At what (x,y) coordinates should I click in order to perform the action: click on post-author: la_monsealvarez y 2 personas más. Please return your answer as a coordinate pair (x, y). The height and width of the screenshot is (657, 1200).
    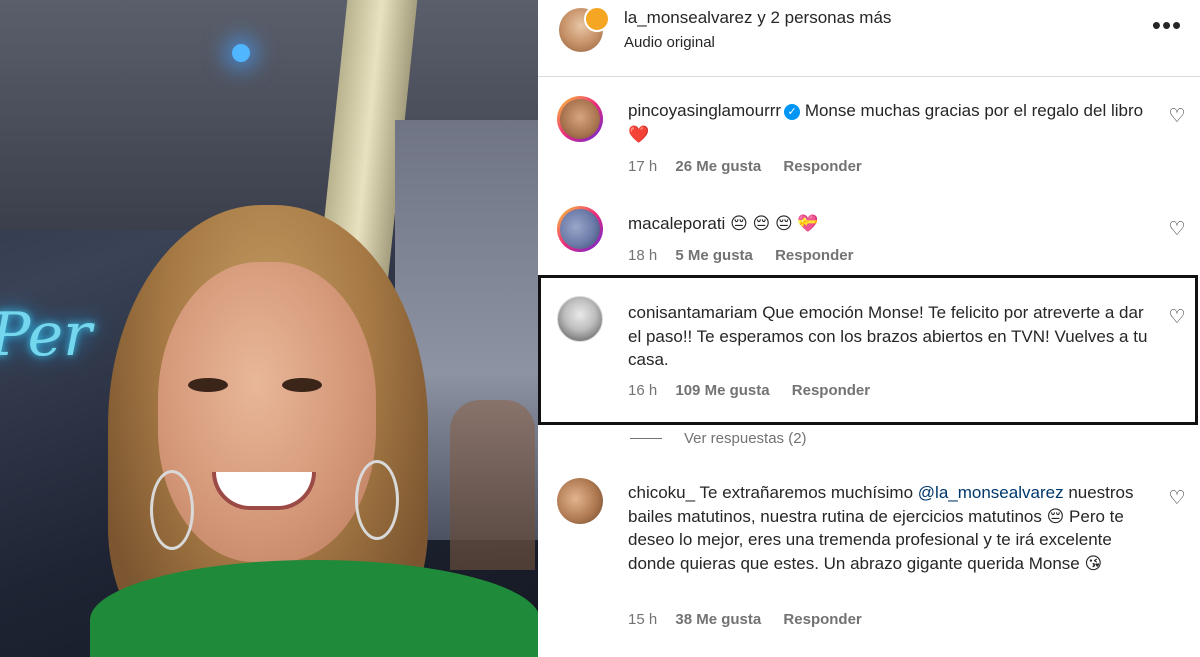
    Looking at the image, I should click on (757, 18).